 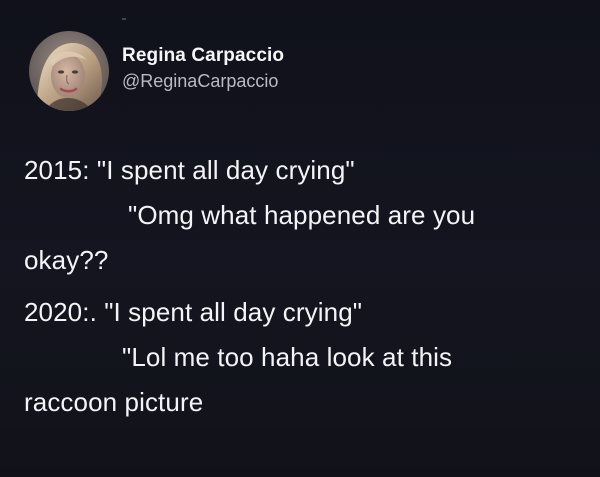 I want to click on top-divider-mark, so click(x=124, y=19).